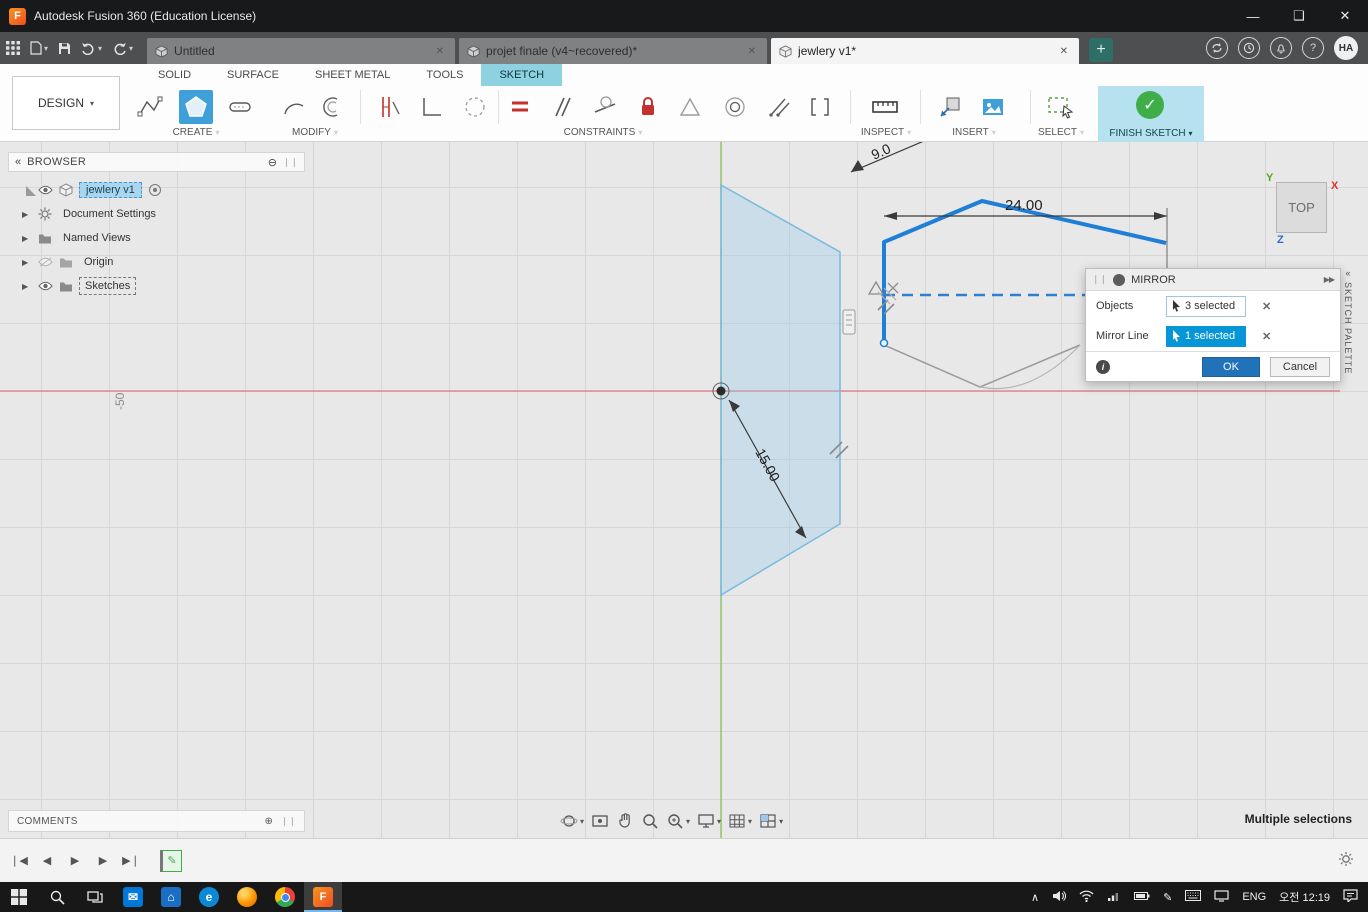 This screenshot has width=1368, height=912. What do you see at coordinates (849, 322) in the screenshot?
I see `constraint-badge` at bounding box center [849, 322].